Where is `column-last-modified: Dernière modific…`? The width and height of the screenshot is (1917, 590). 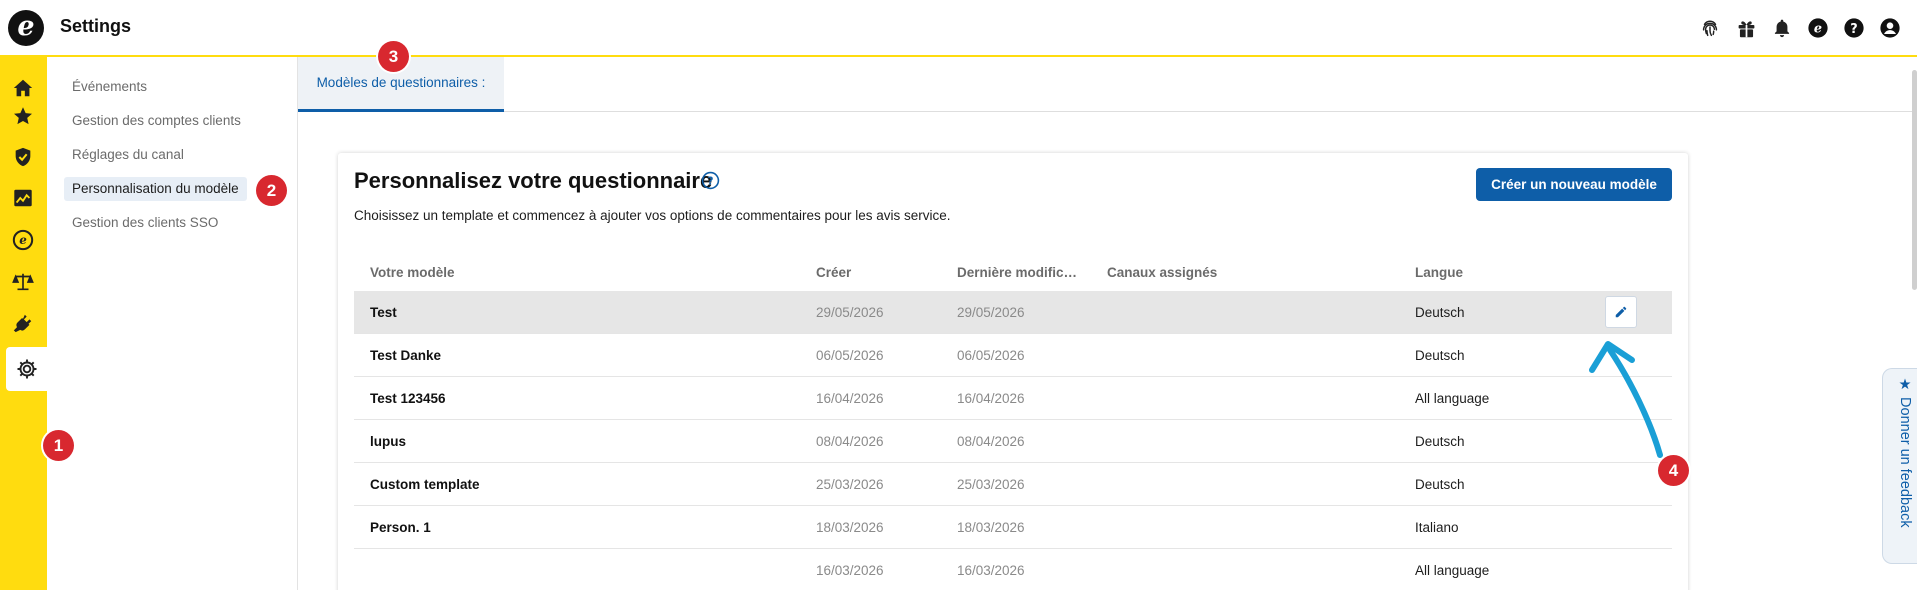 column-last-modified: Dernière modific… is located at coordinates (1017, 272).